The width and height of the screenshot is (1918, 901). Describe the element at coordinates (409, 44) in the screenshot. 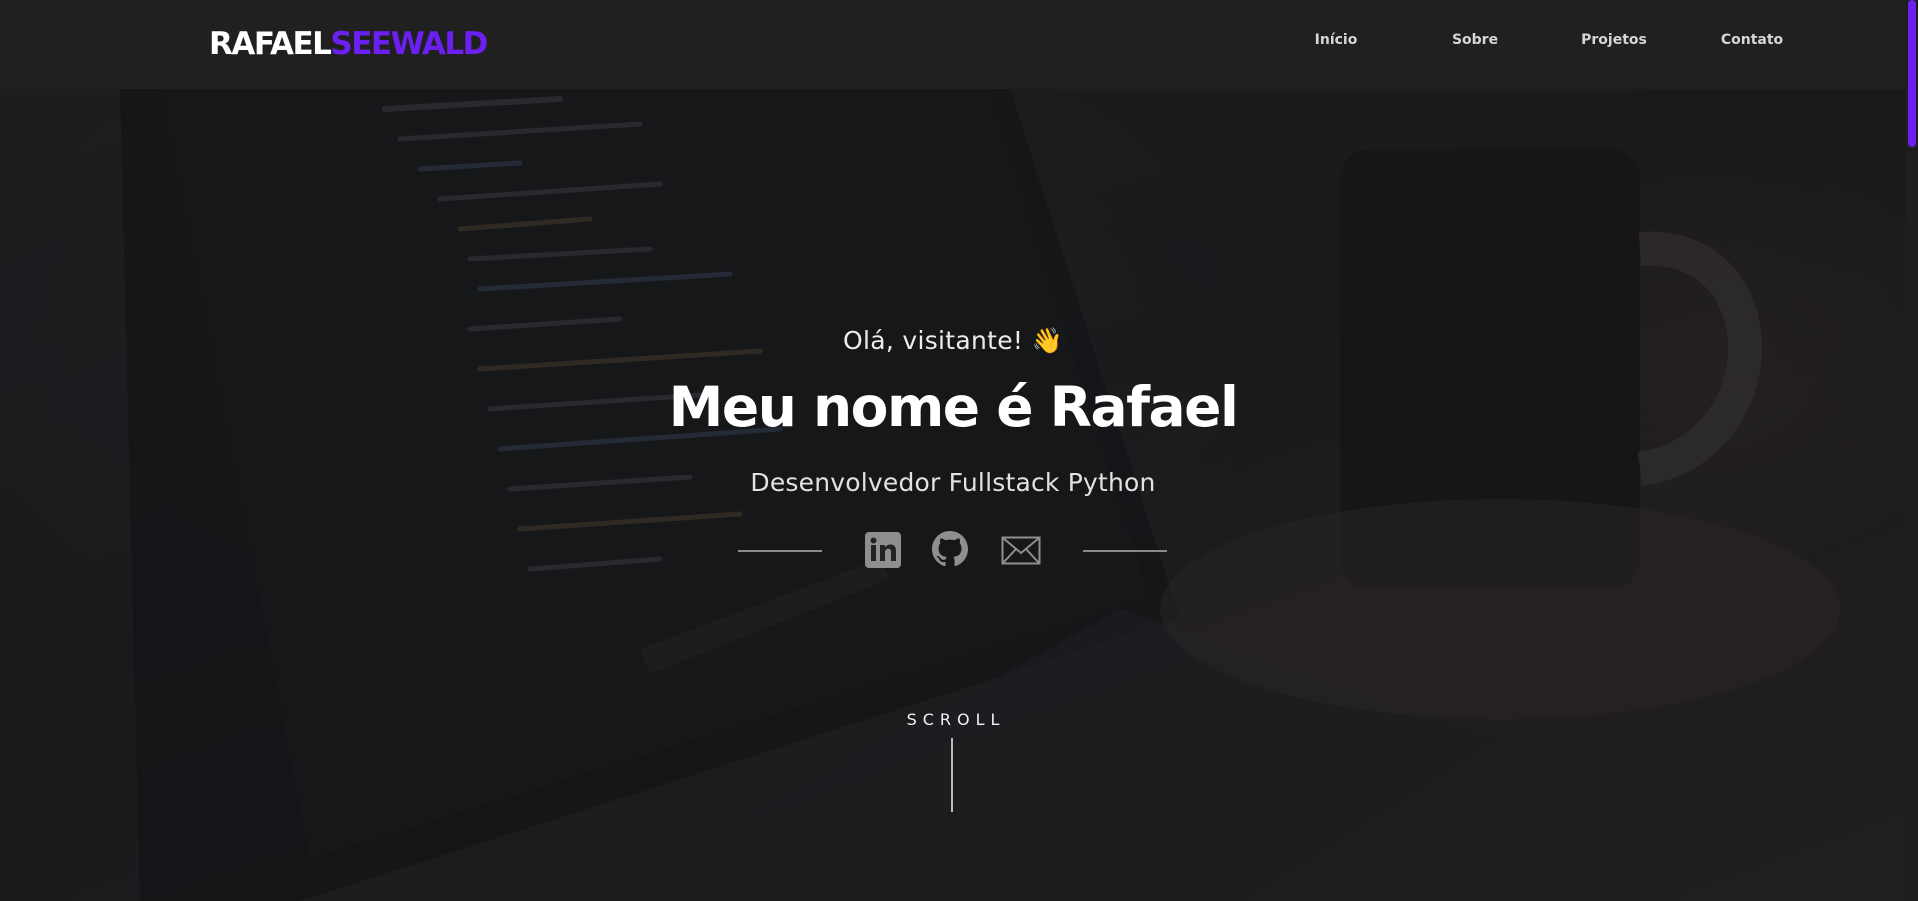

I see `logo-last-name: SEEWALD` at that location.